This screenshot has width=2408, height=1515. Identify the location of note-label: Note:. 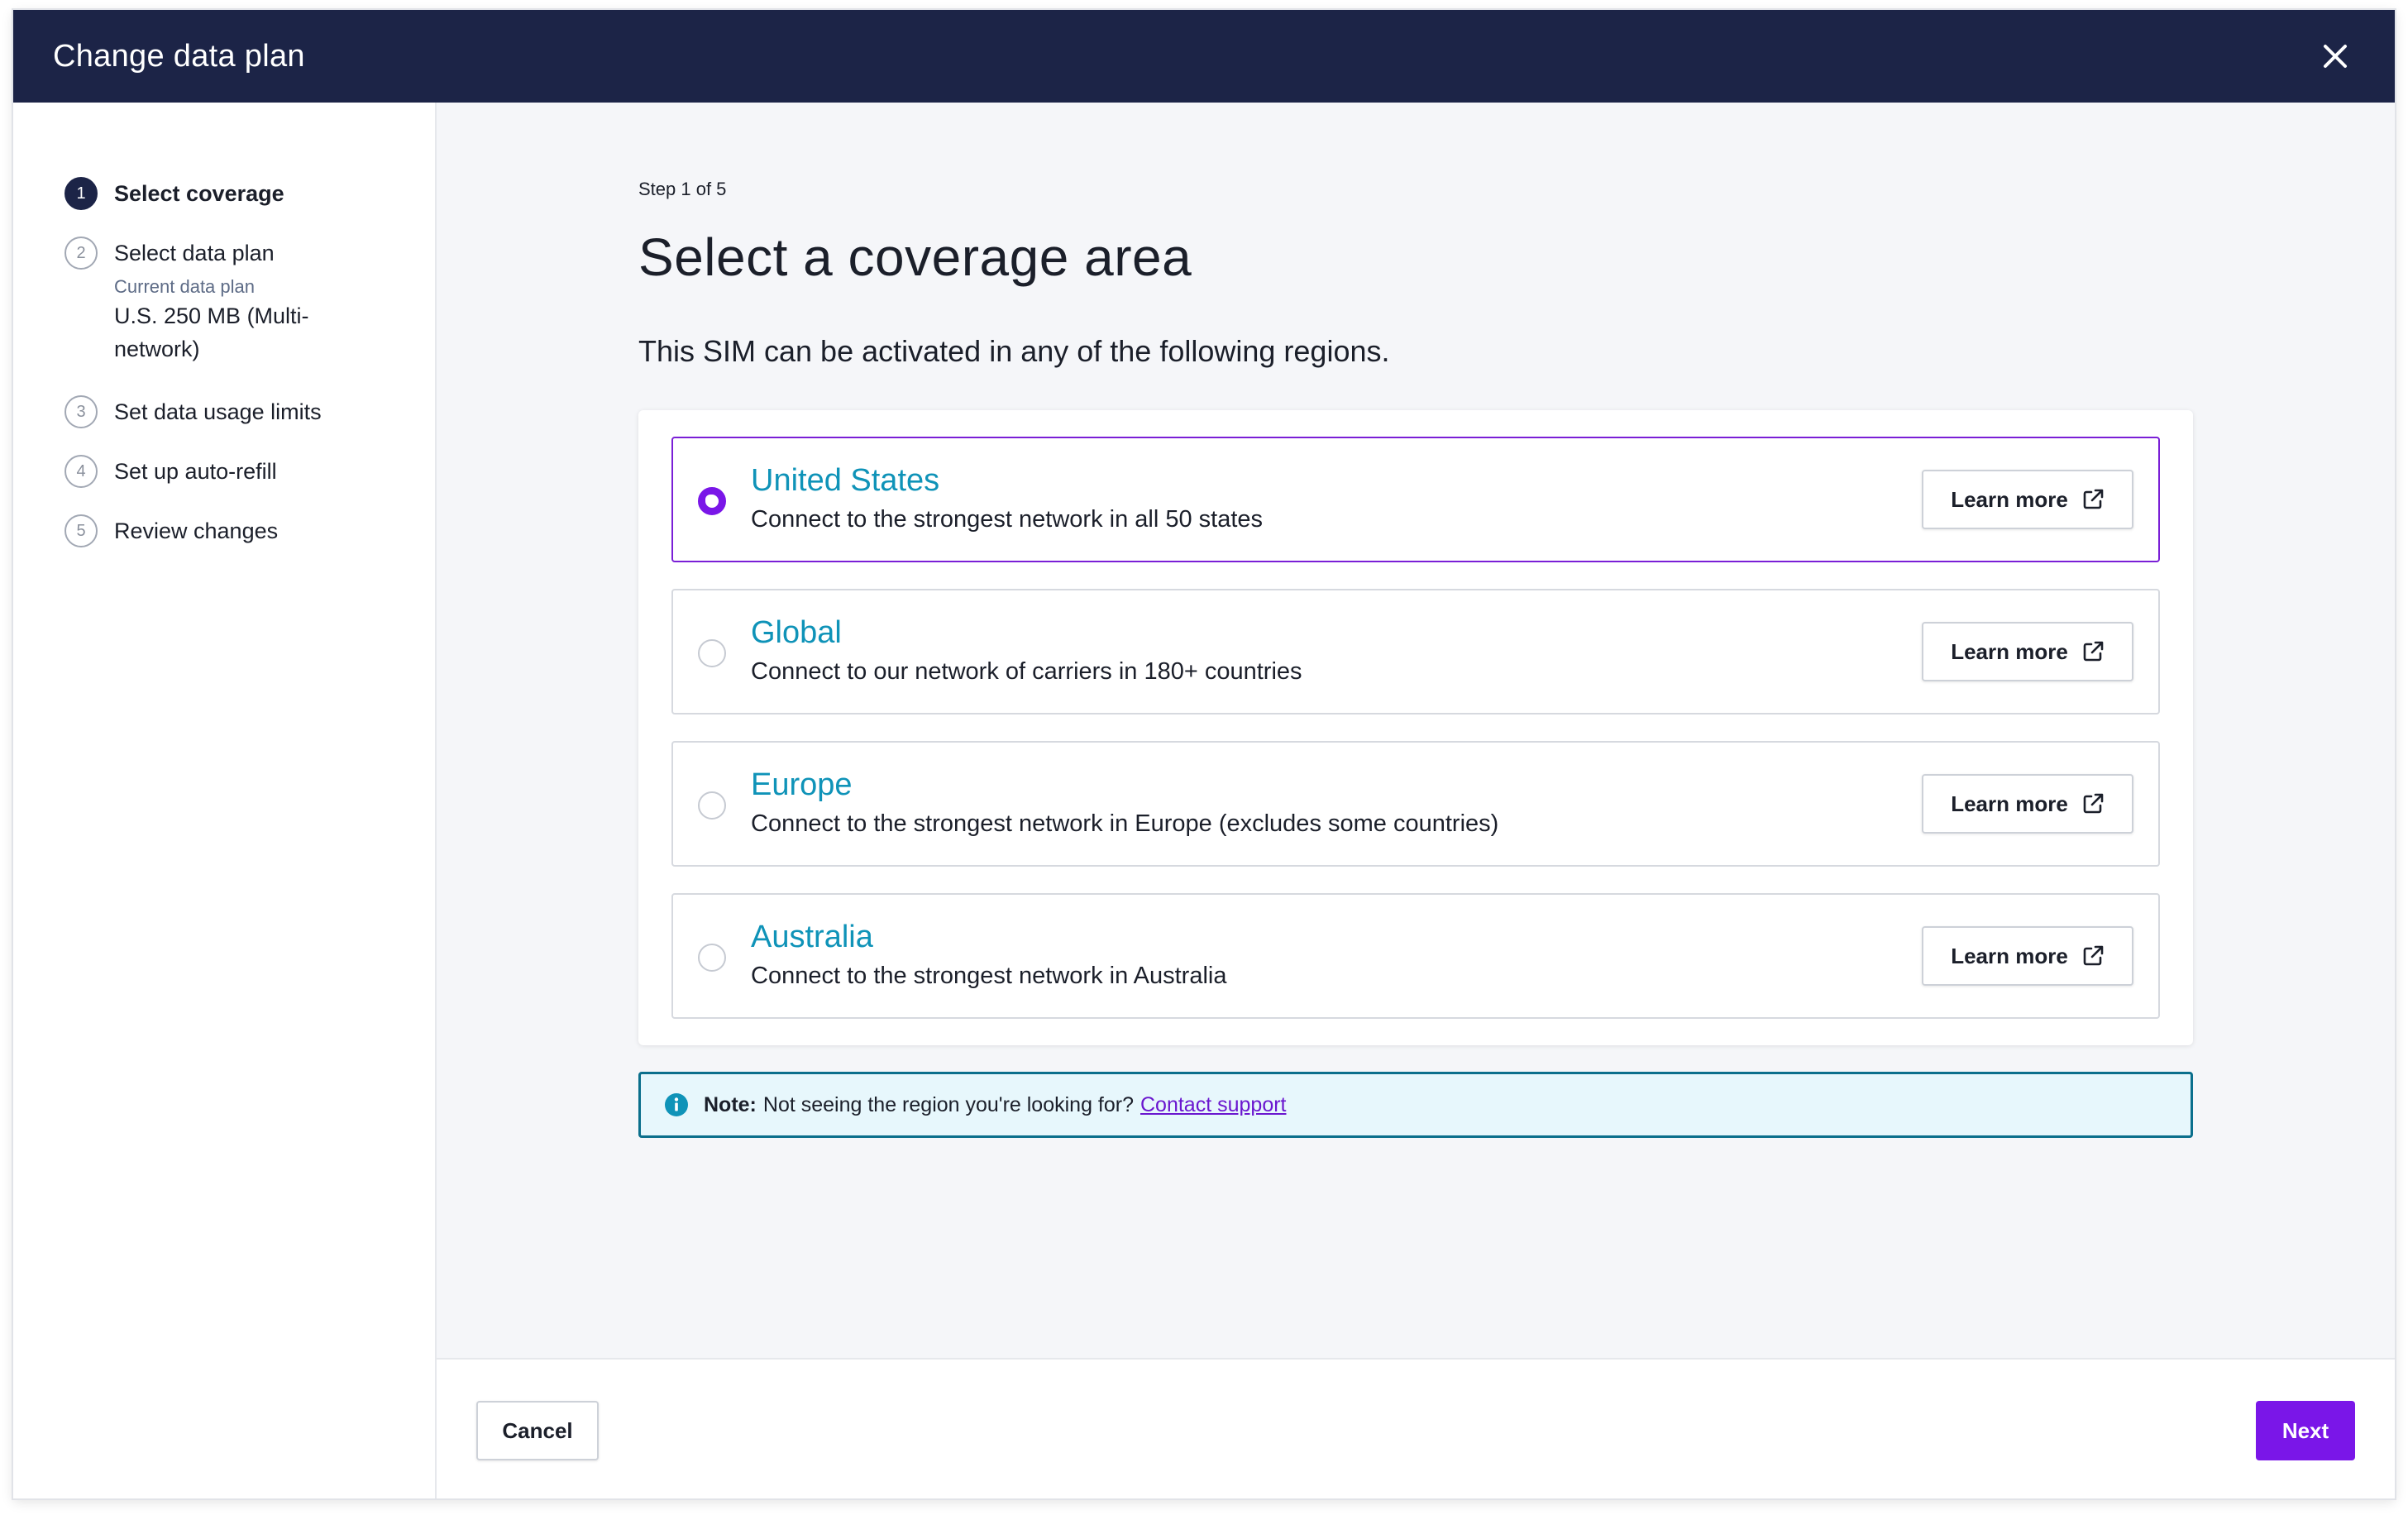
(730, 1104).